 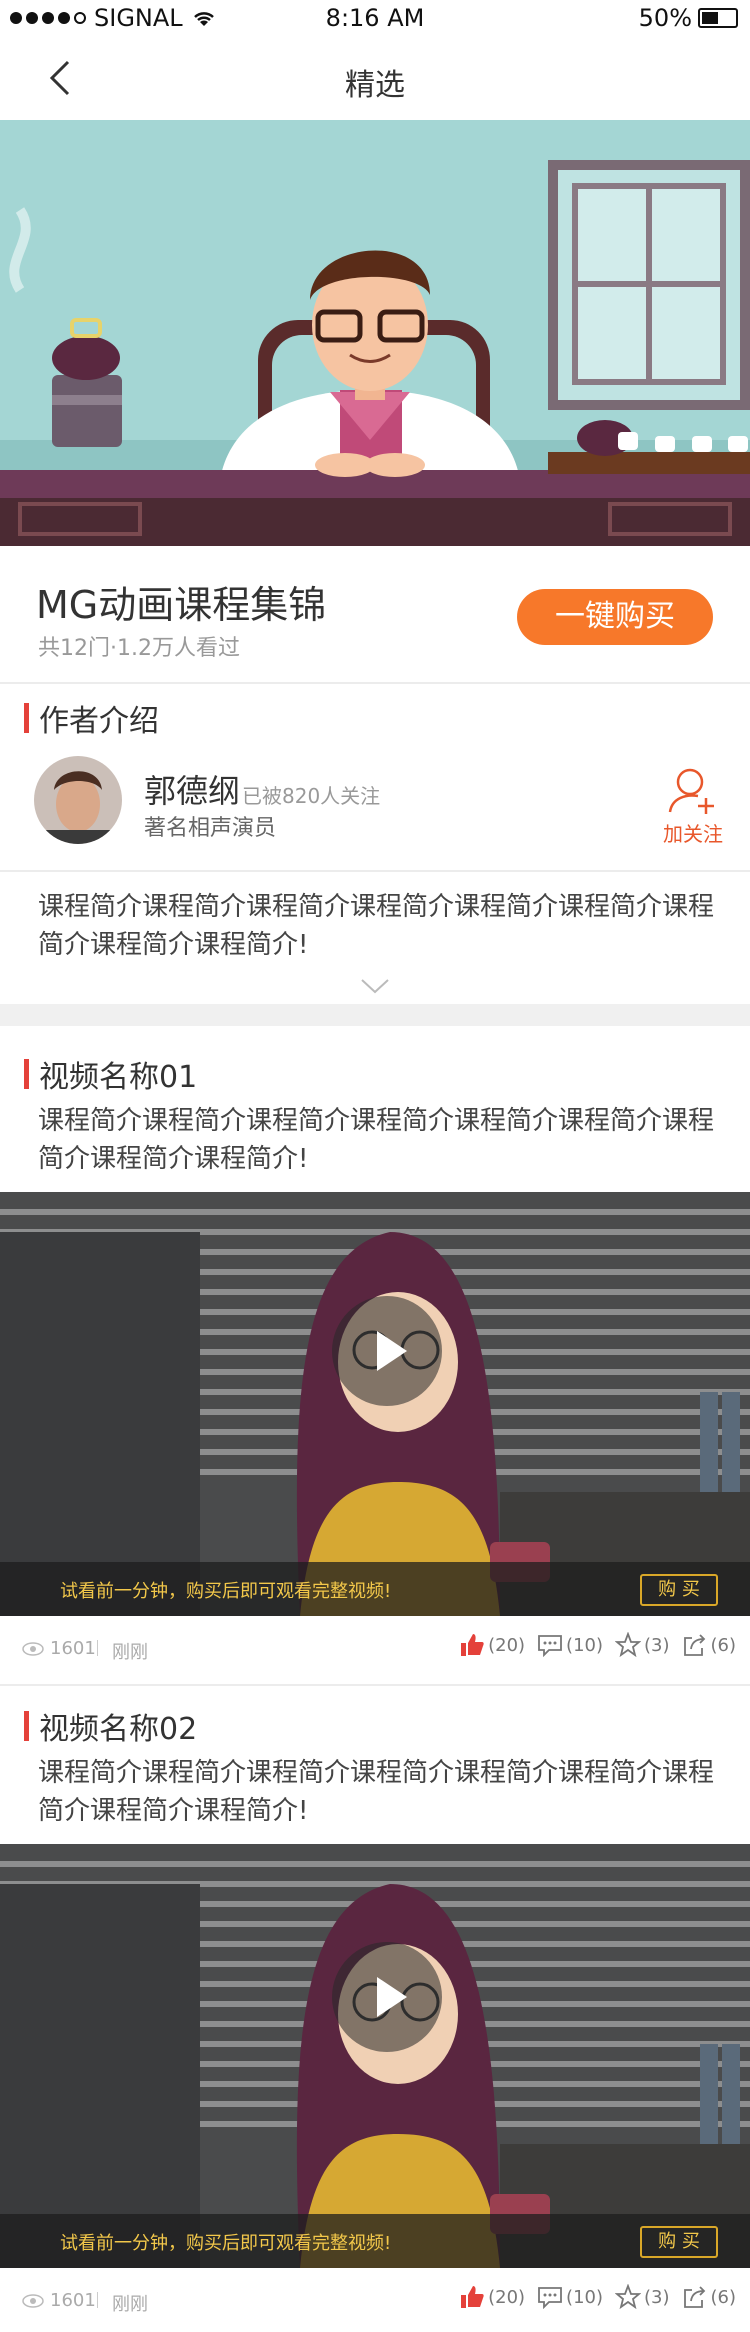 What do you see at coordinates (691, 791) in the screenshot?
I see `add-user-icon` at bounding box center [691, 791].